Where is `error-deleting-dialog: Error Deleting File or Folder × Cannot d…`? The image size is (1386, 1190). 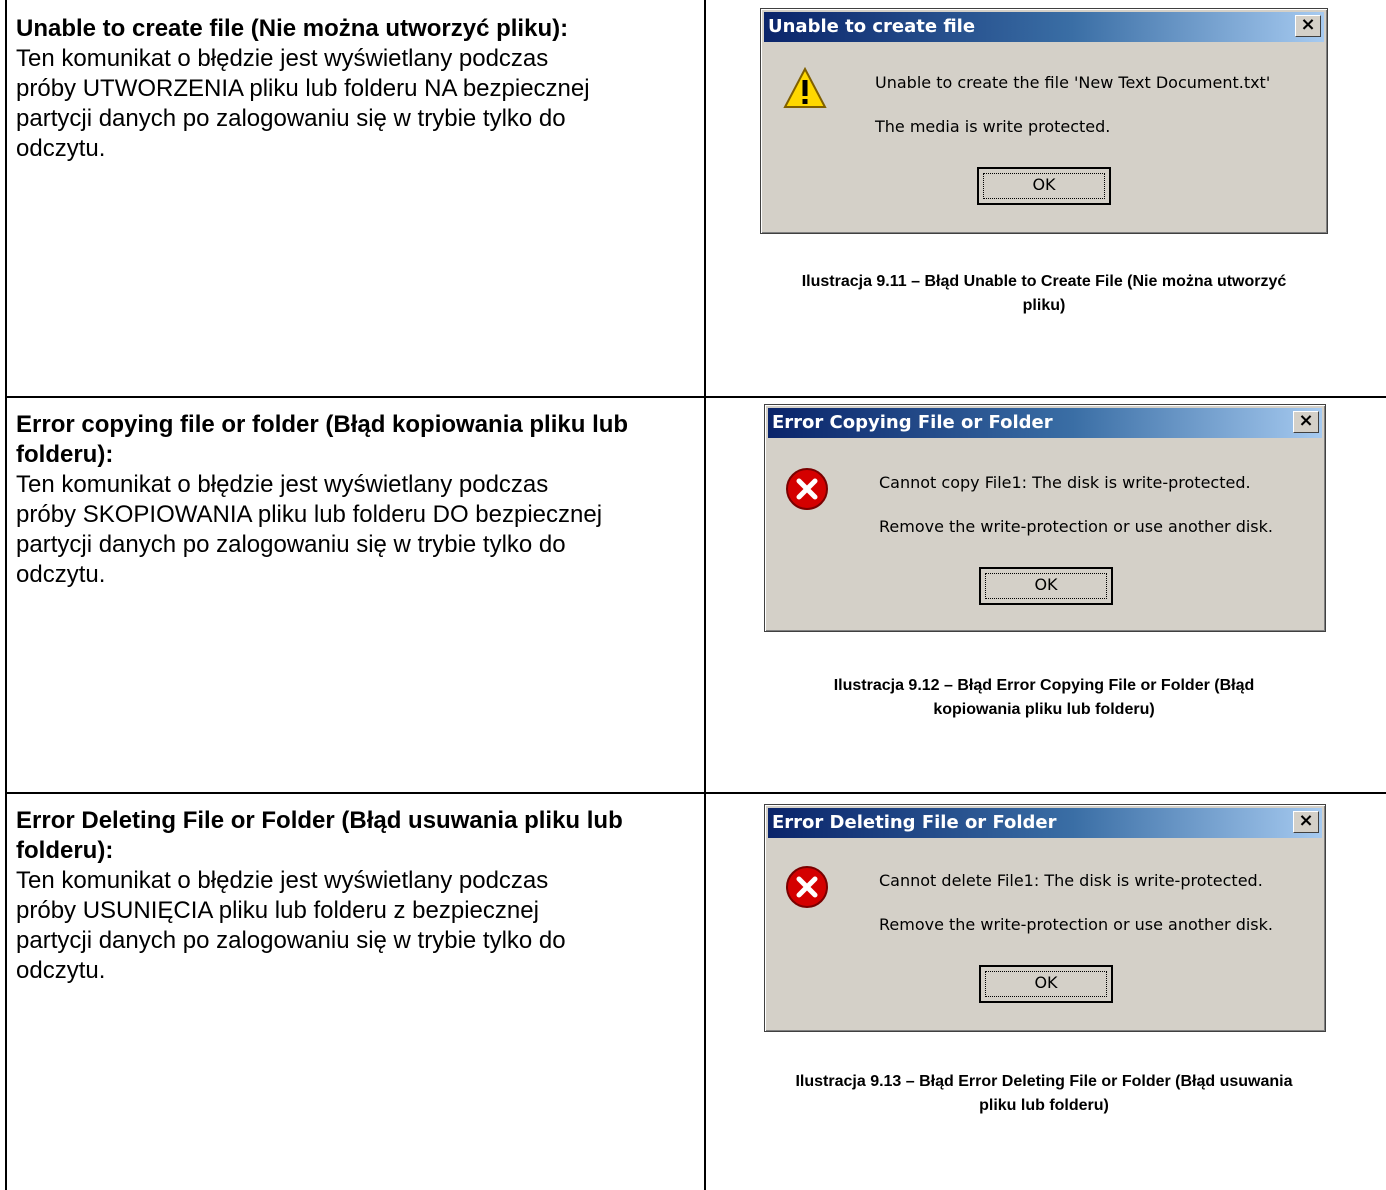 error-deleting-dialog: Error Deleting File or Folder × Cannot d… is located at coordinates (1045, 918).